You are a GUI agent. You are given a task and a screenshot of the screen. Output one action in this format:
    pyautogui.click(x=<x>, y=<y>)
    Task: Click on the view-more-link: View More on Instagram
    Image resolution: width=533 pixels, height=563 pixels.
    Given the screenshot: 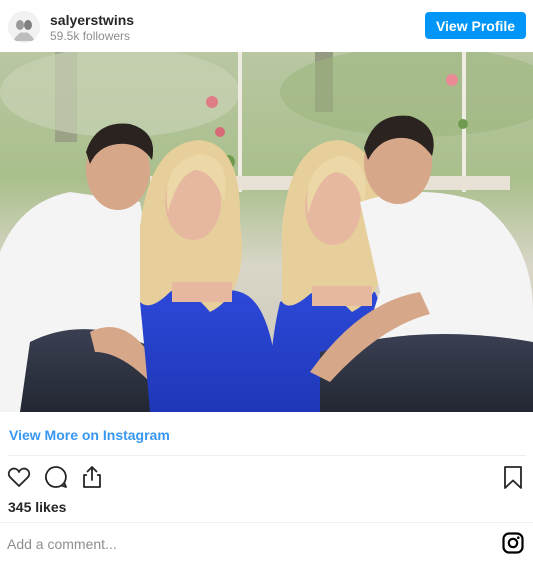 What is the action you would take?
    pyautogui.click(x=89, y=435)
    